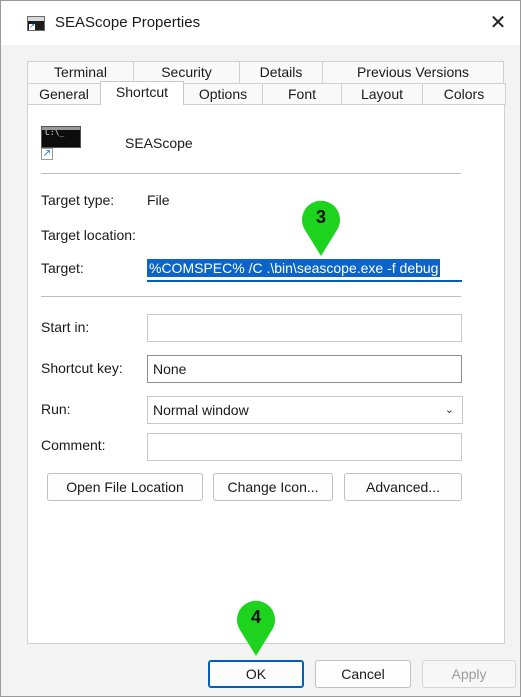 This screenshot has width=521, height=697. What do you see at coordinates (82, 368) in the screenshot?
I see `shortcut-key-label: Shortcut key:` at bounding box center [82, 368].